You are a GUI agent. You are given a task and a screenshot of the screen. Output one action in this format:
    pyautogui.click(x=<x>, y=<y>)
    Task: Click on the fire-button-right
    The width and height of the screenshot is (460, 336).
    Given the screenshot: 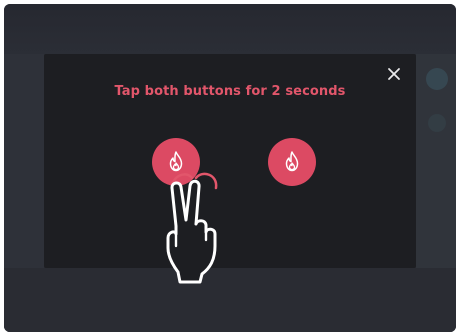 What is the action you would take?
    pyautogui.click(x=292, y=162)
    